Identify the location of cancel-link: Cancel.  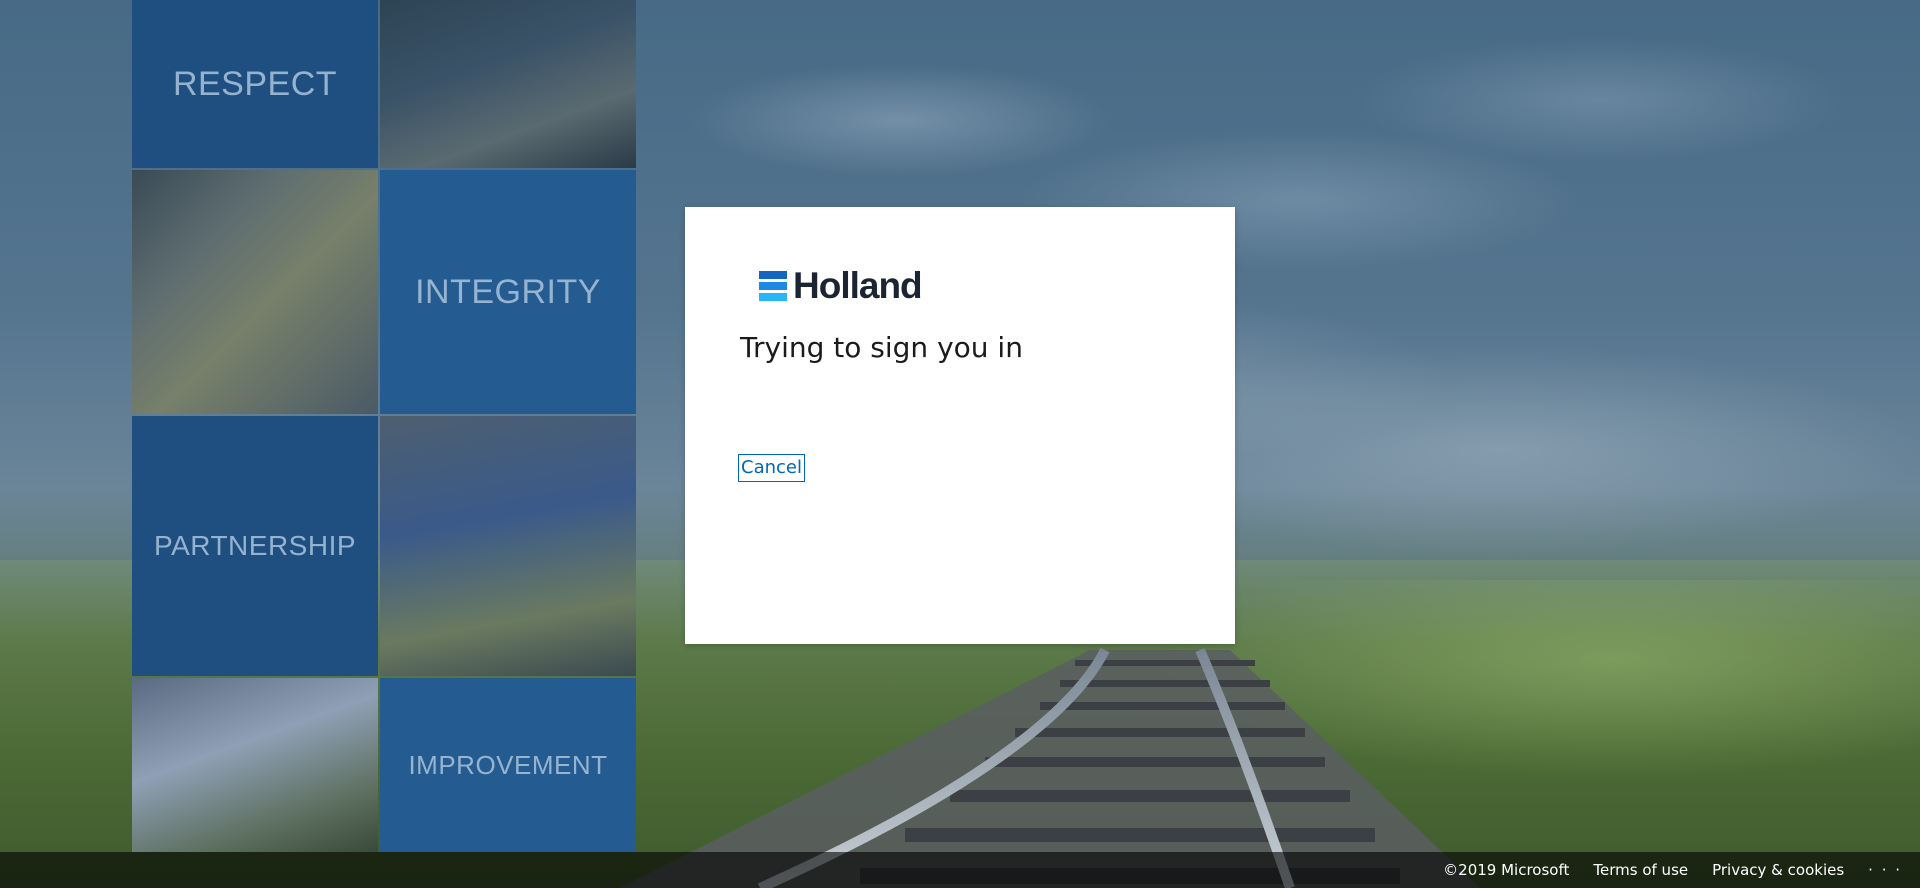
(771, 468).